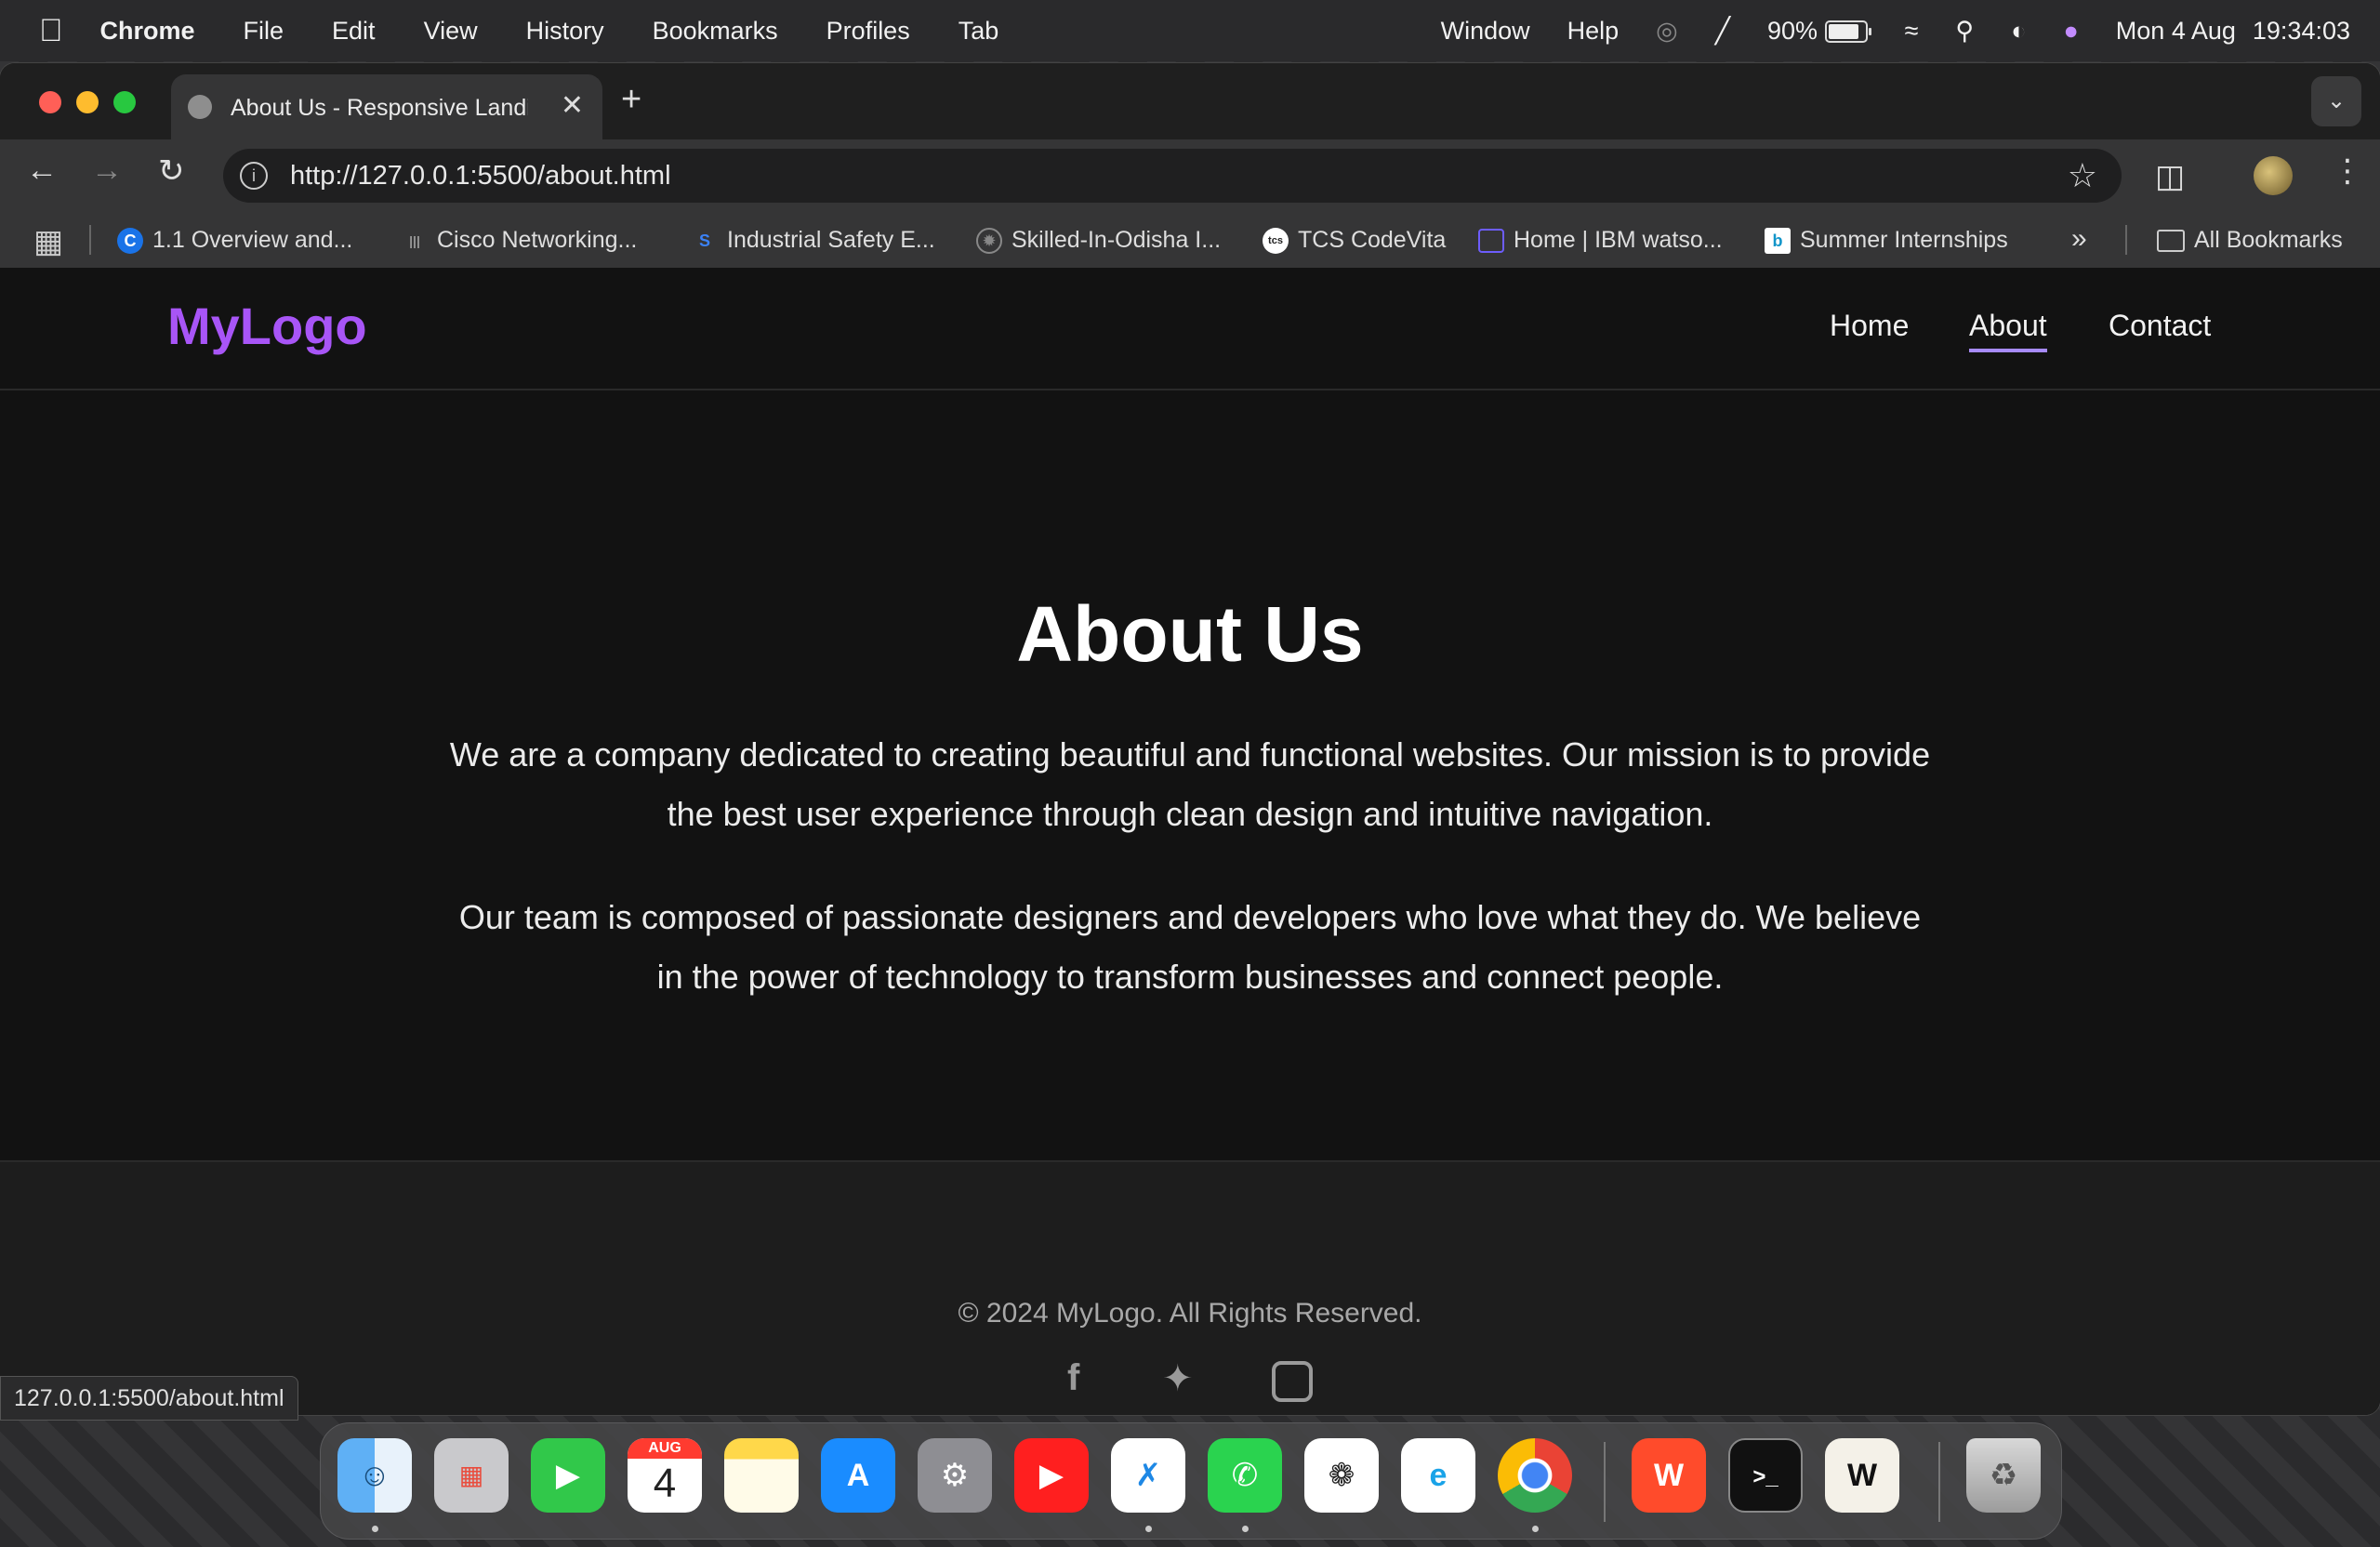  I want to click on menu-profiles: Profiles, so click(868, 31).